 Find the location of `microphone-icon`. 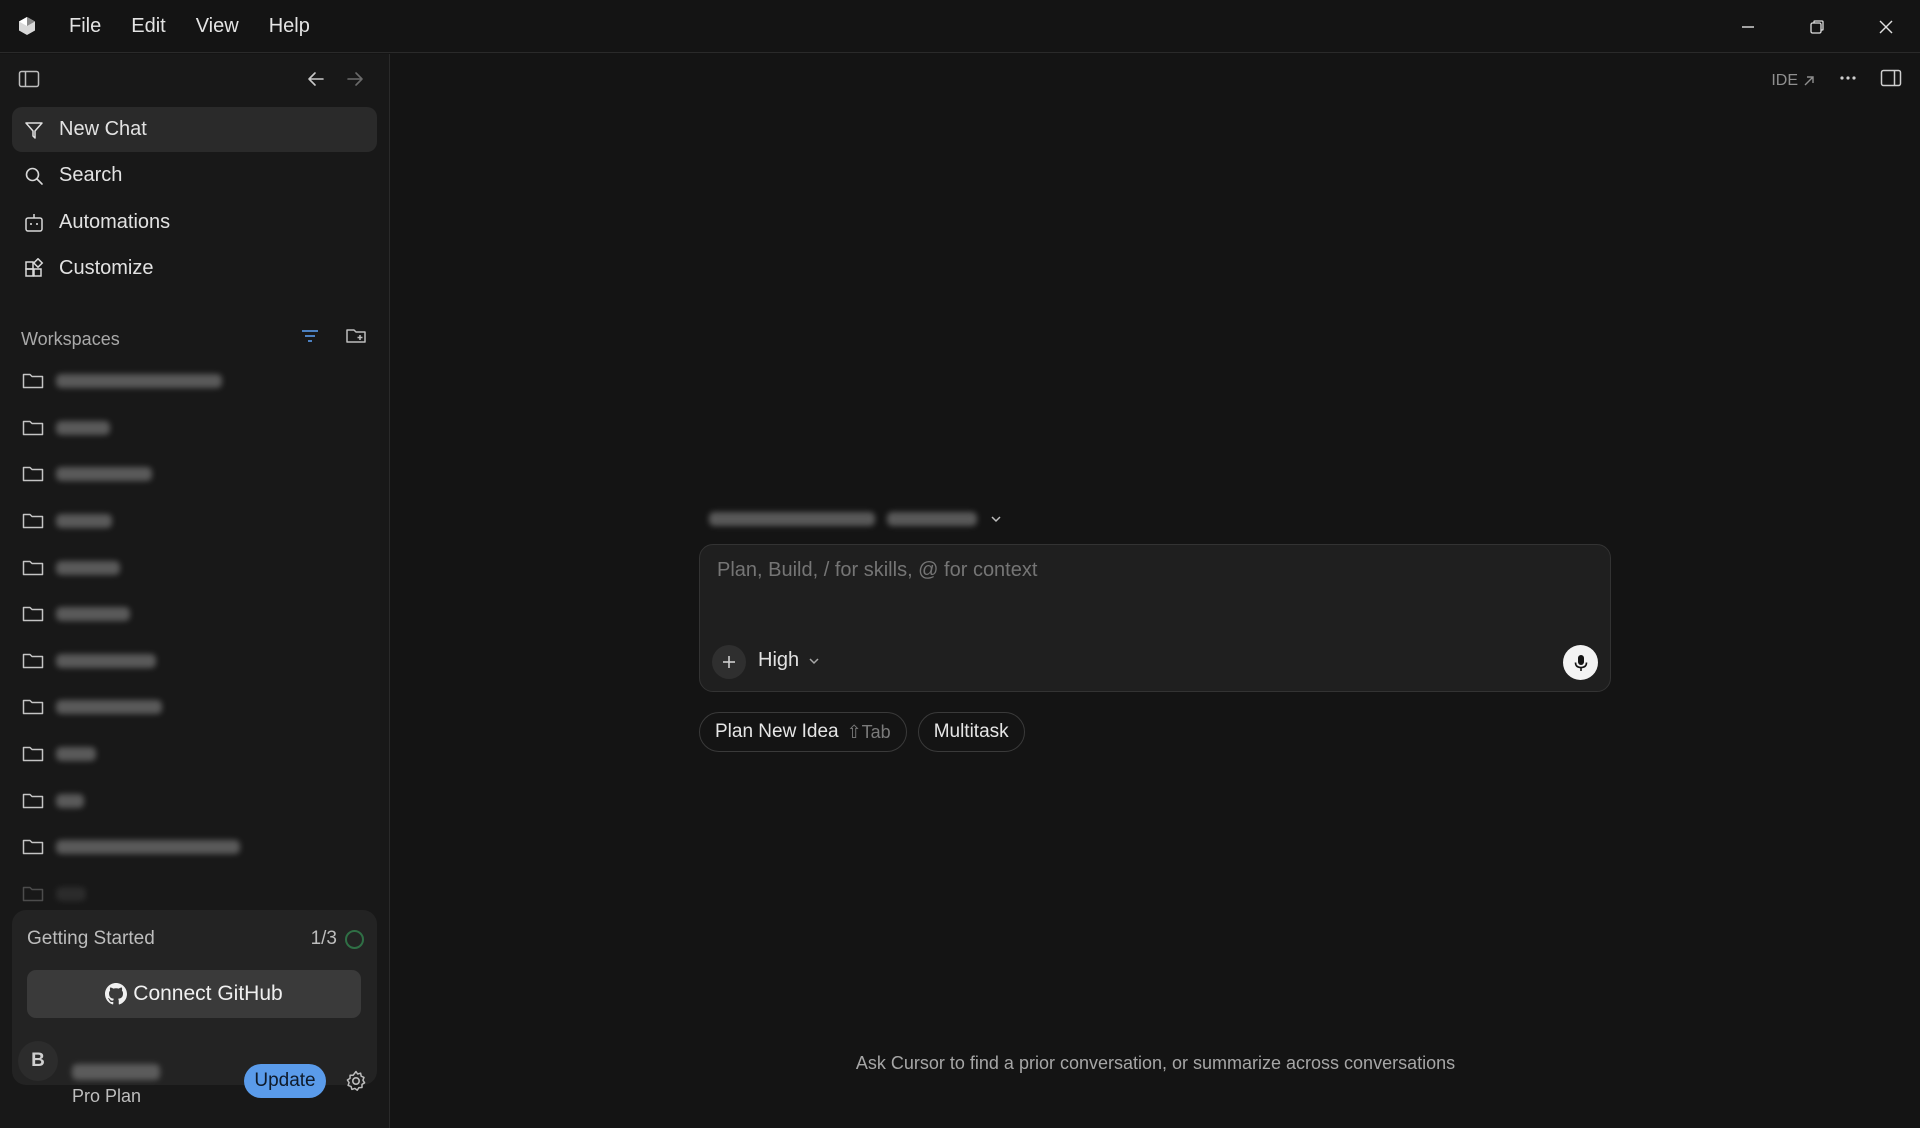

microphone-icon is located at coordinates (1580, 662).